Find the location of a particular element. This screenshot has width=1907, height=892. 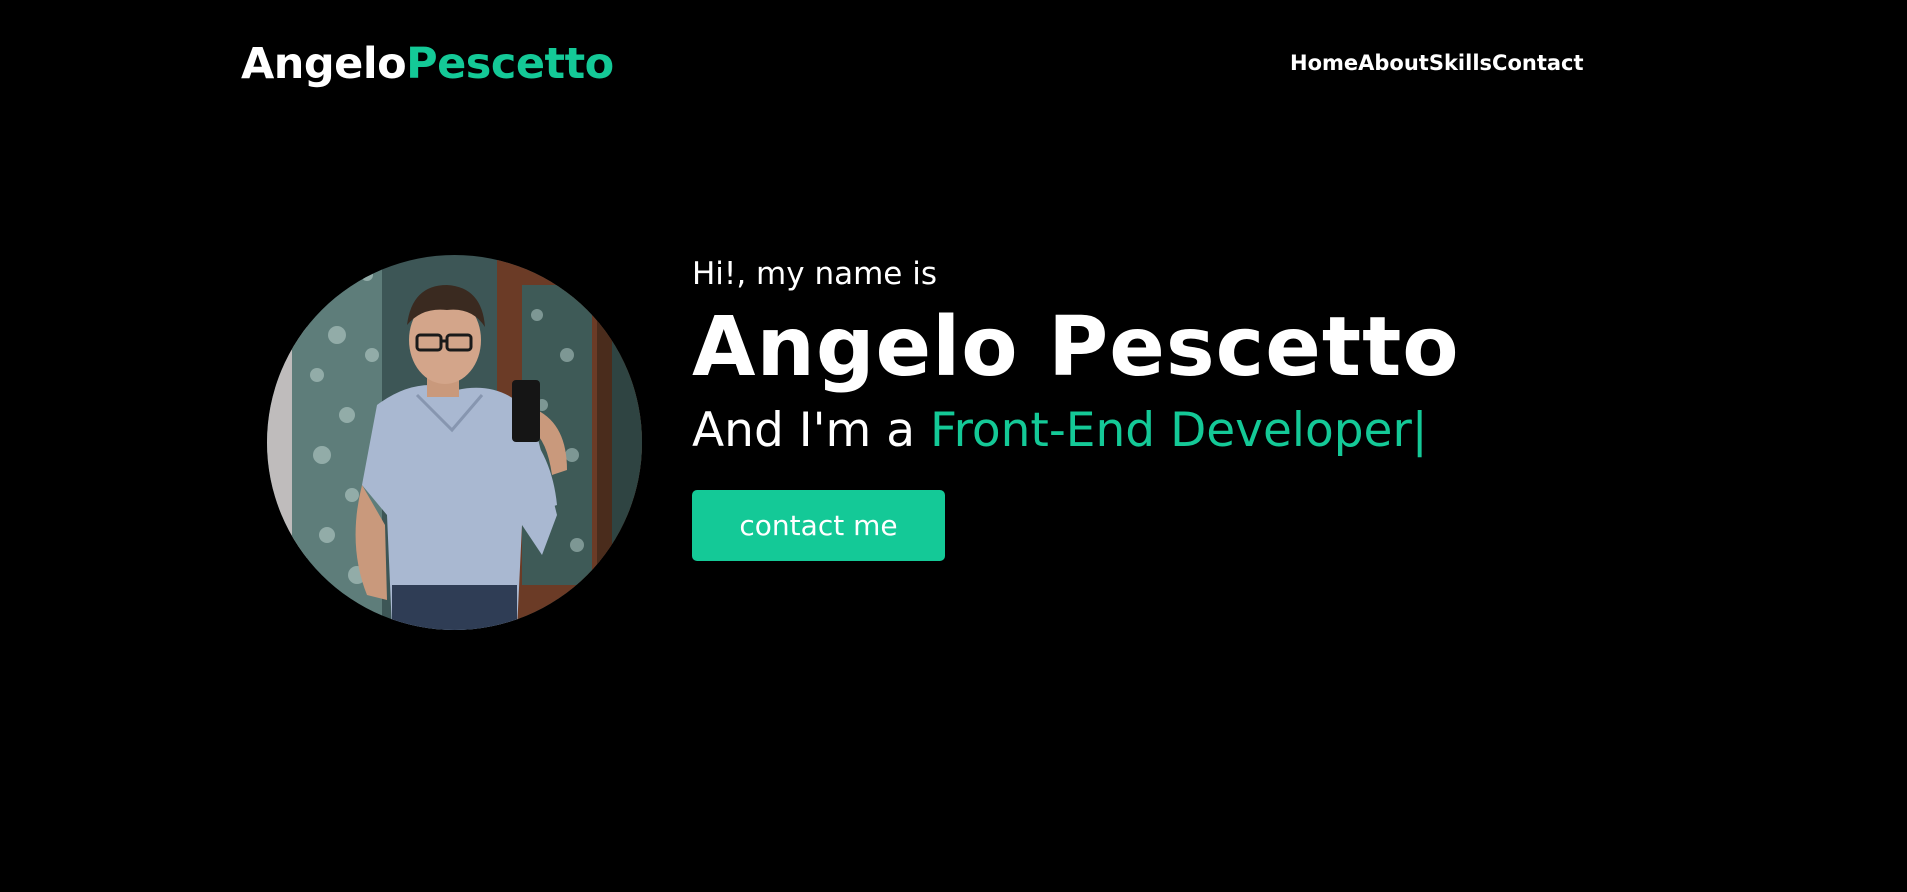

nav-link-contact: Contact is located at coordinates (1538, 63).